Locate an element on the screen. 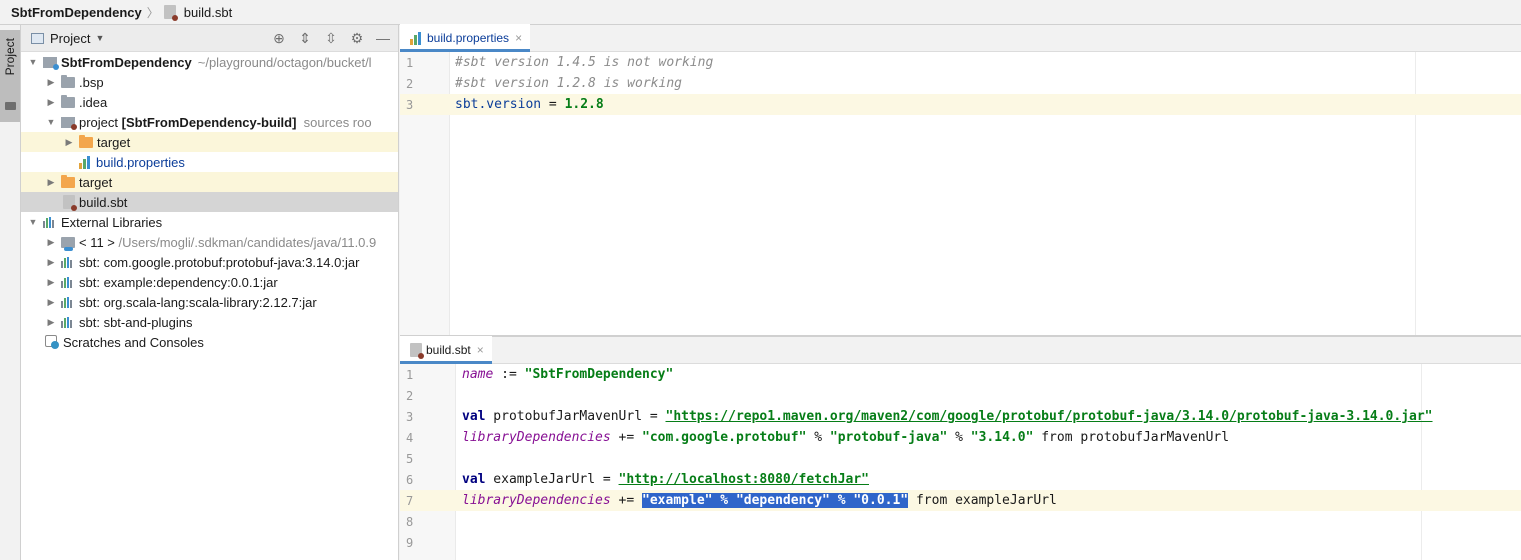 The image size is (1521, 560). project-tool-window-tab: Project is located at coordinates (10, 76).